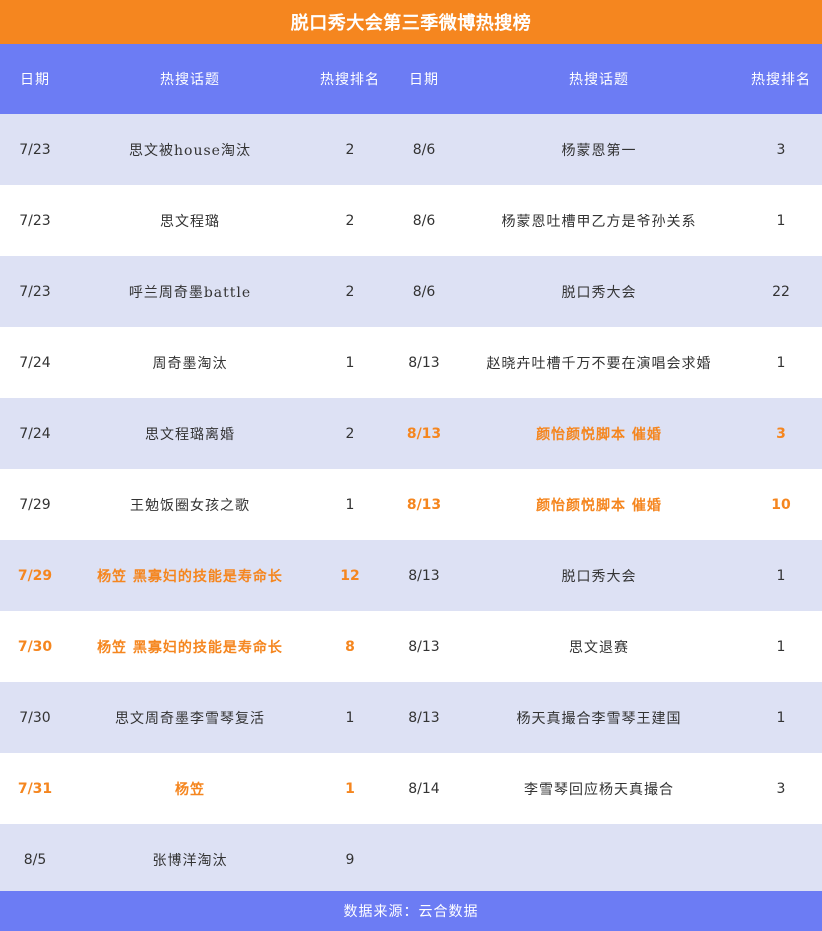  Describe the element at coordinates (35, 79) in the screenshot. I see `header-date-left: 日期` at that location.